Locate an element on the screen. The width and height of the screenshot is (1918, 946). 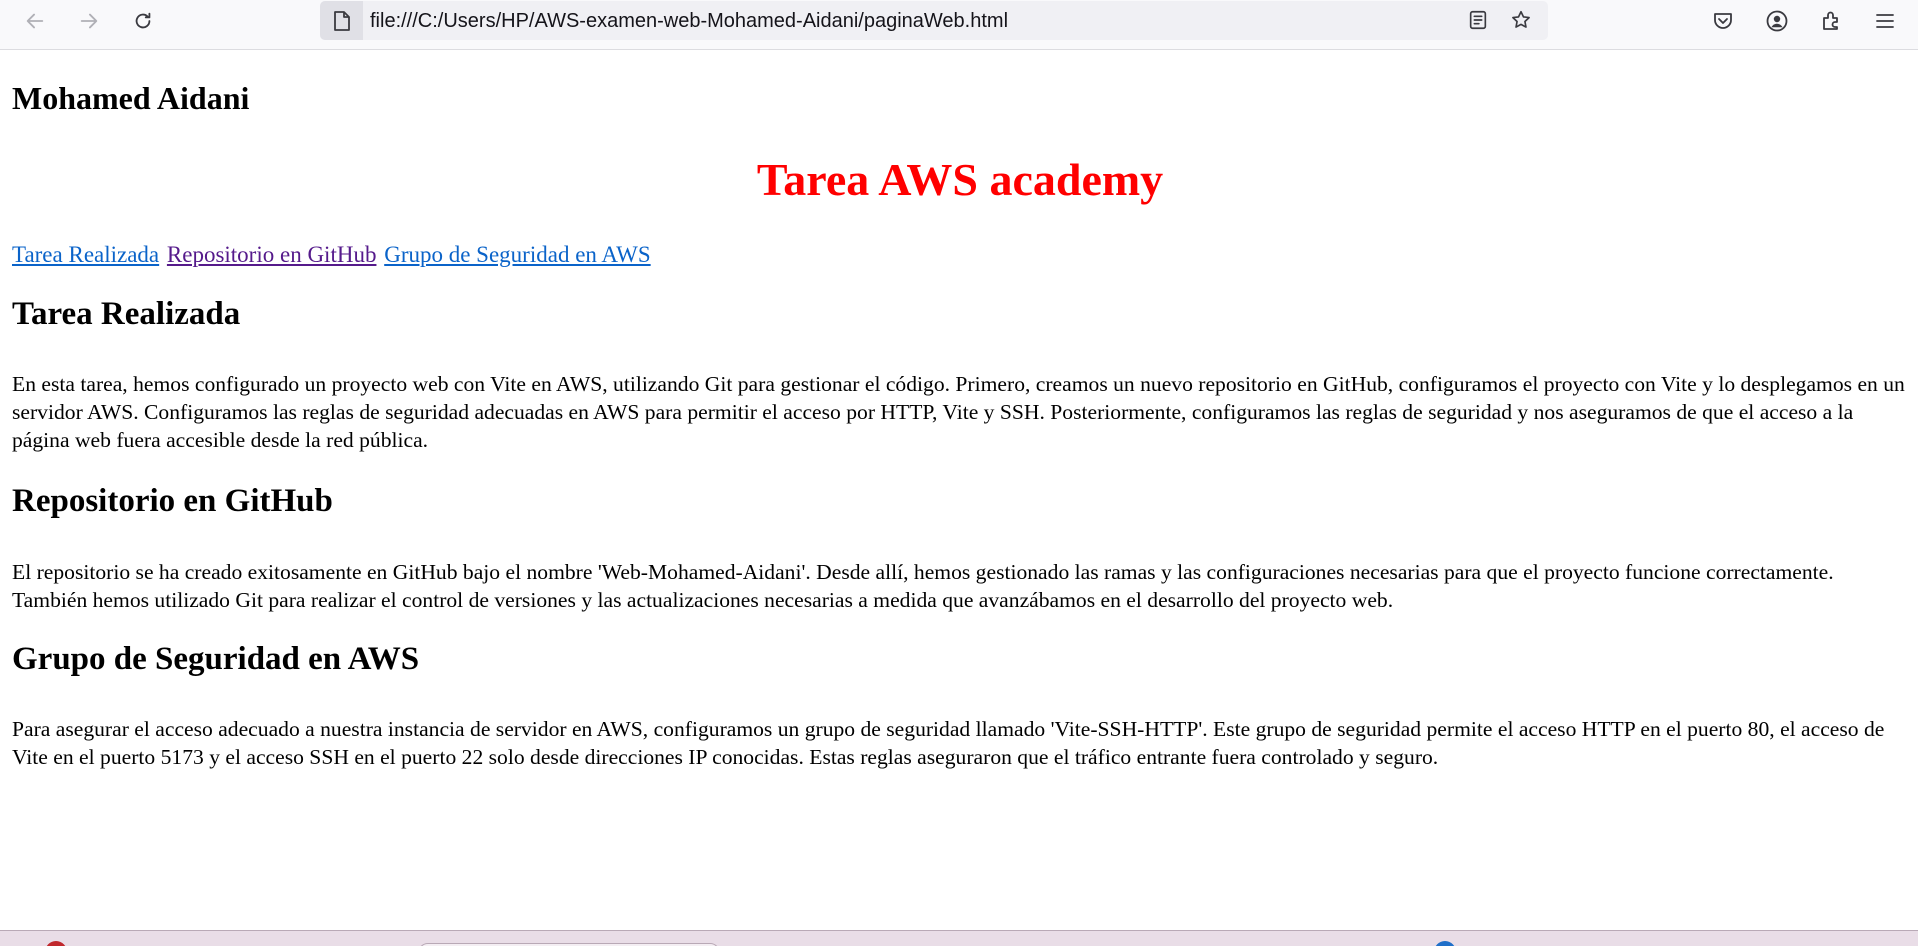
star-icon is located at coordinates (1521, 19).